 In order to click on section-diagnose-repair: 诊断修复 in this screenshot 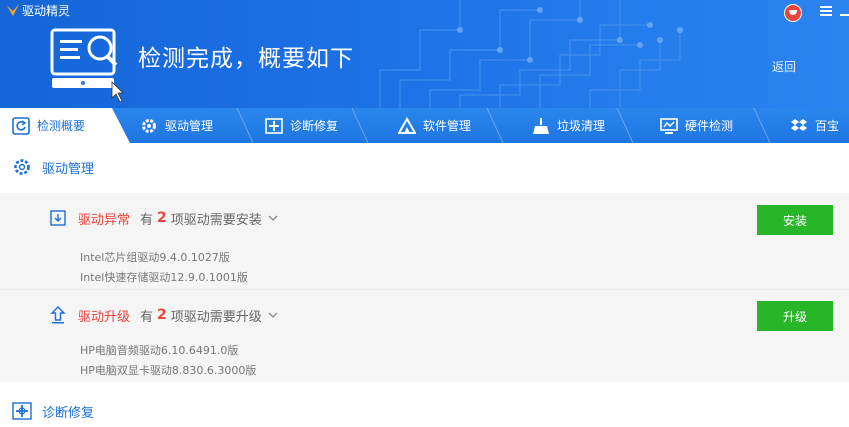, I will do `click(53, 411)`.